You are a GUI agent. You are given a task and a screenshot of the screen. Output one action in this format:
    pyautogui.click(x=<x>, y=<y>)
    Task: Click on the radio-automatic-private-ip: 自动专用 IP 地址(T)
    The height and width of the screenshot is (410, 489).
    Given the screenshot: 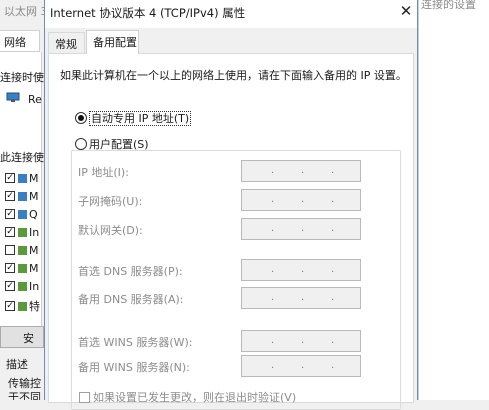 What is the action you would take?
    pyautogui.click(x=133, y=118)
    